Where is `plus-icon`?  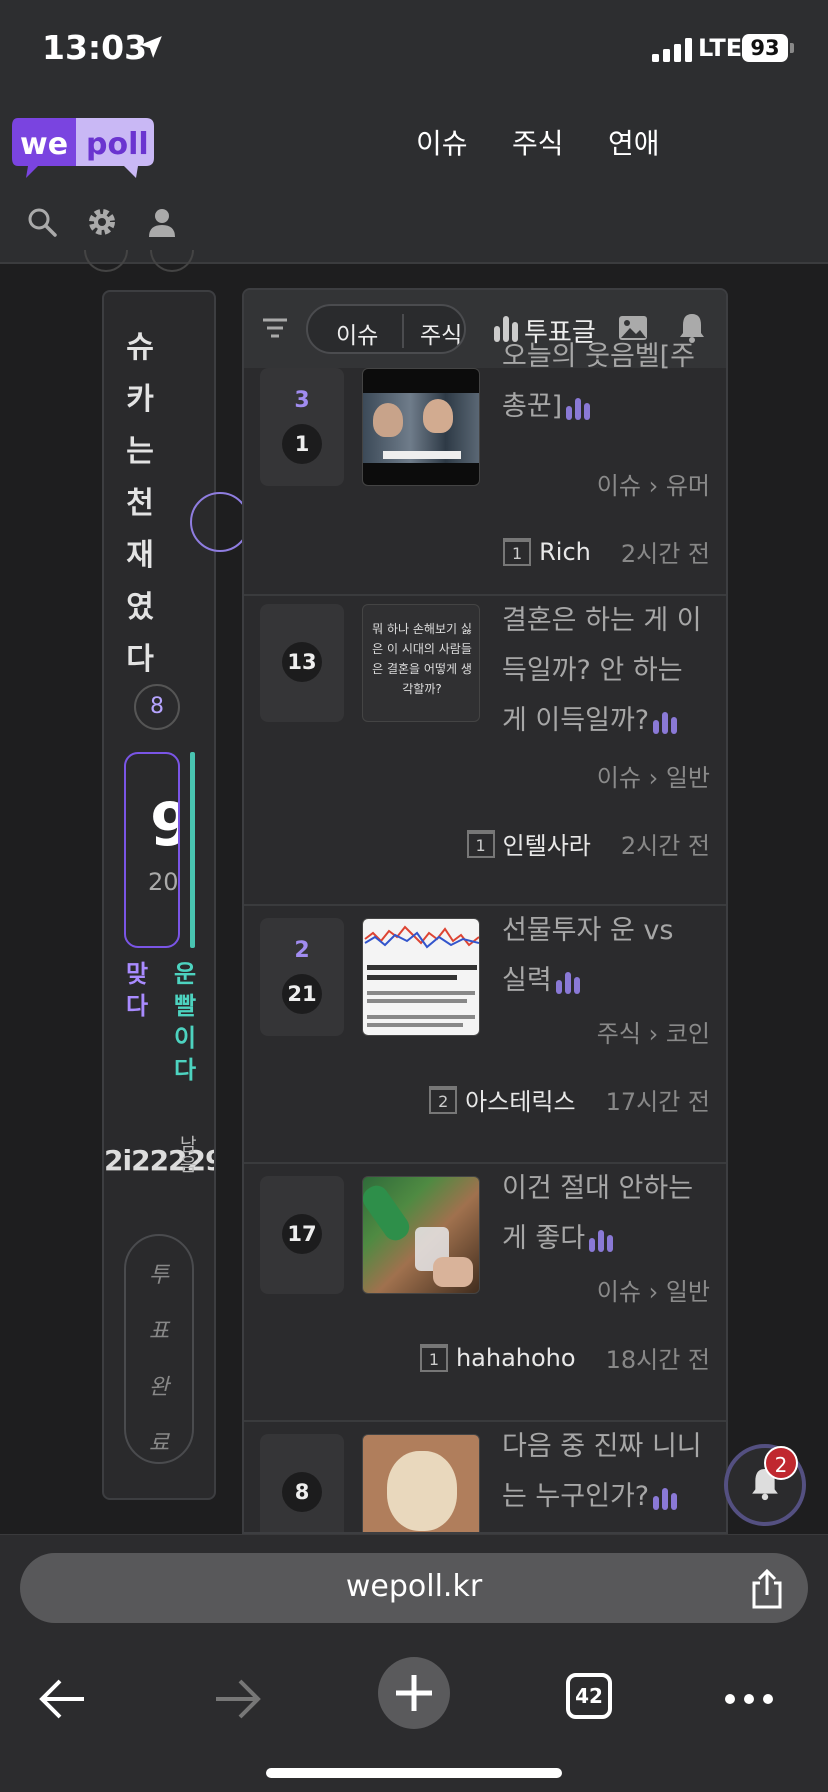
plus-icon is located at coordinates (414, 1693).